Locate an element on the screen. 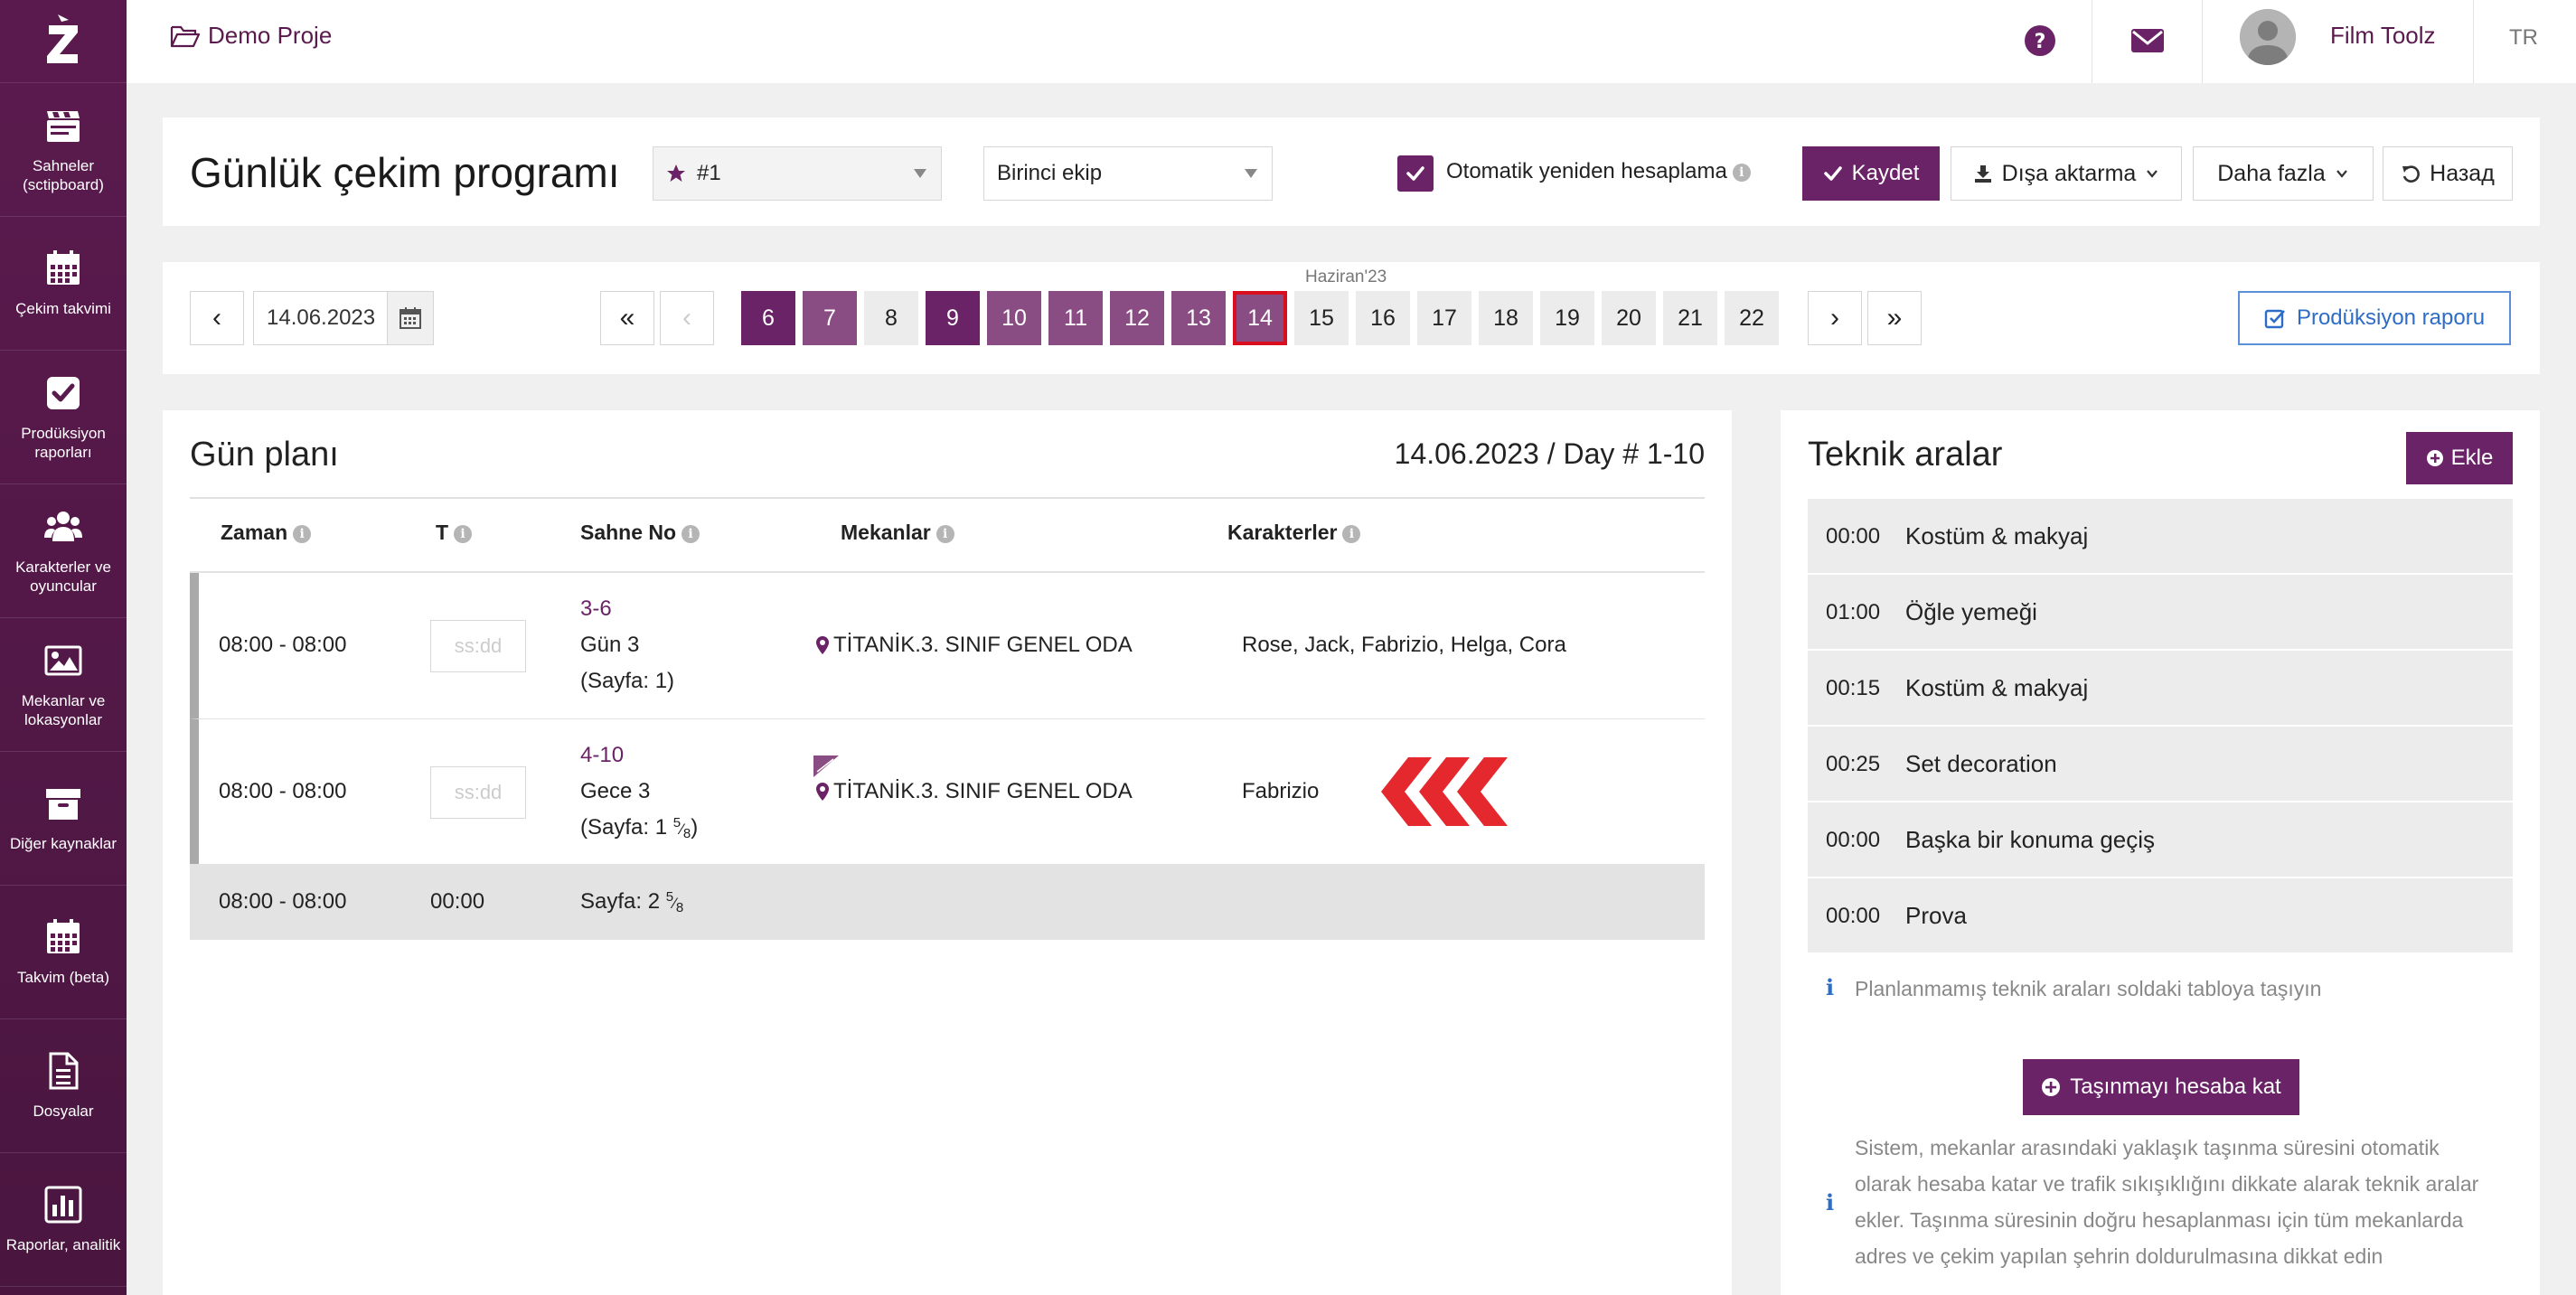 The width and height of the screenshot is (2576, 1295). sidebar-item-calendar-beta: Takvim (beta) is located at coordinates (63, 952).